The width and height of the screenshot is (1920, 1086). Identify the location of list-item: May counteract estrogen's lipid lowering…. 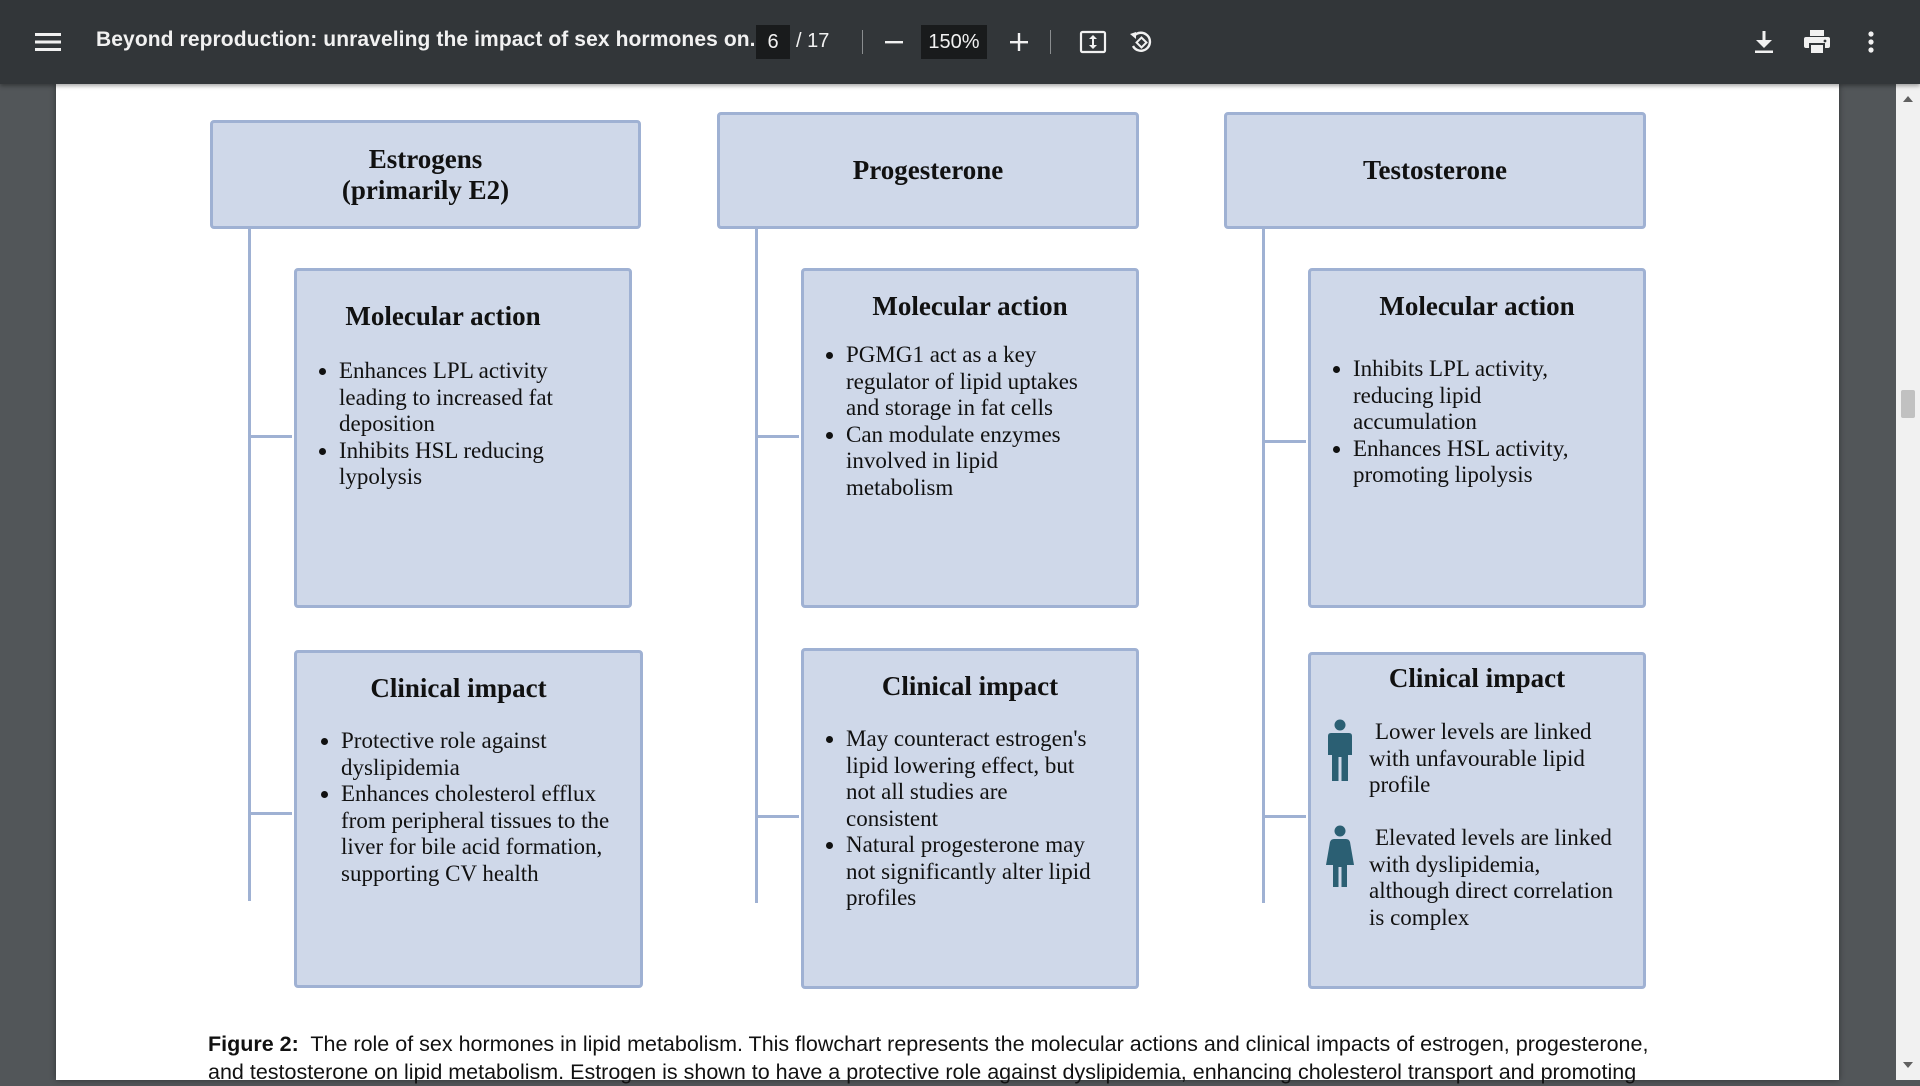
(971, 779).